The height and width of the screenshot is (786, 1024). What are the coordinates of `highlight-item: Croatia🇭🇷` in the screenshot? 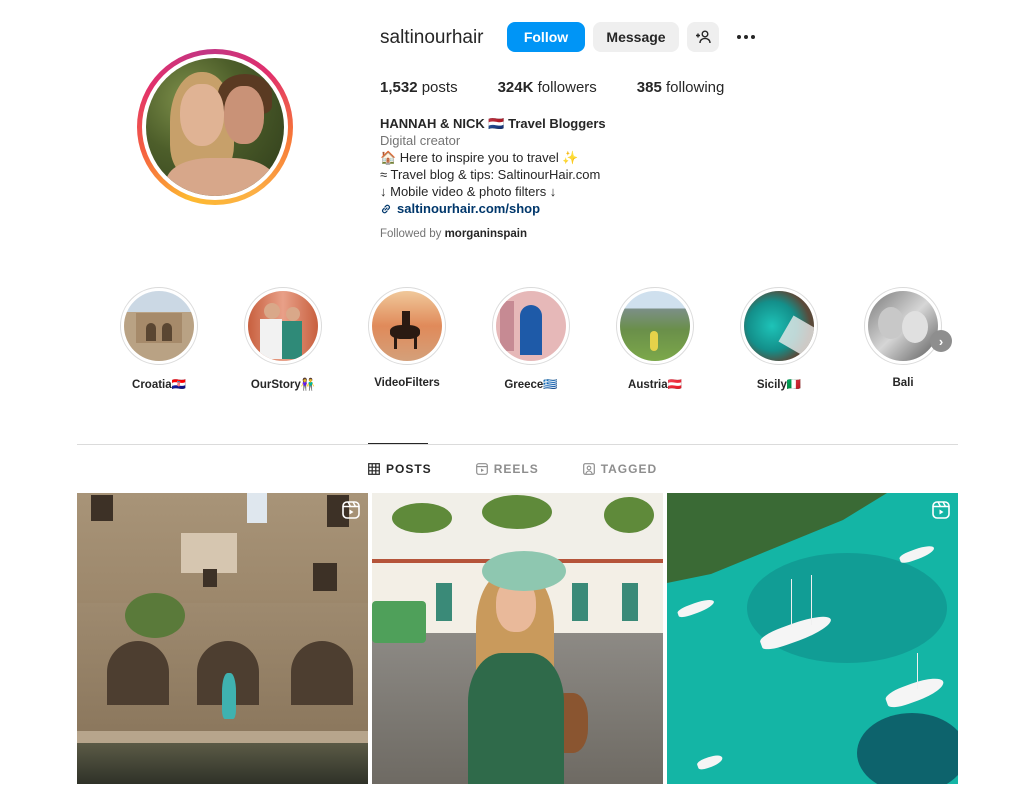 It's located at (159, 339).